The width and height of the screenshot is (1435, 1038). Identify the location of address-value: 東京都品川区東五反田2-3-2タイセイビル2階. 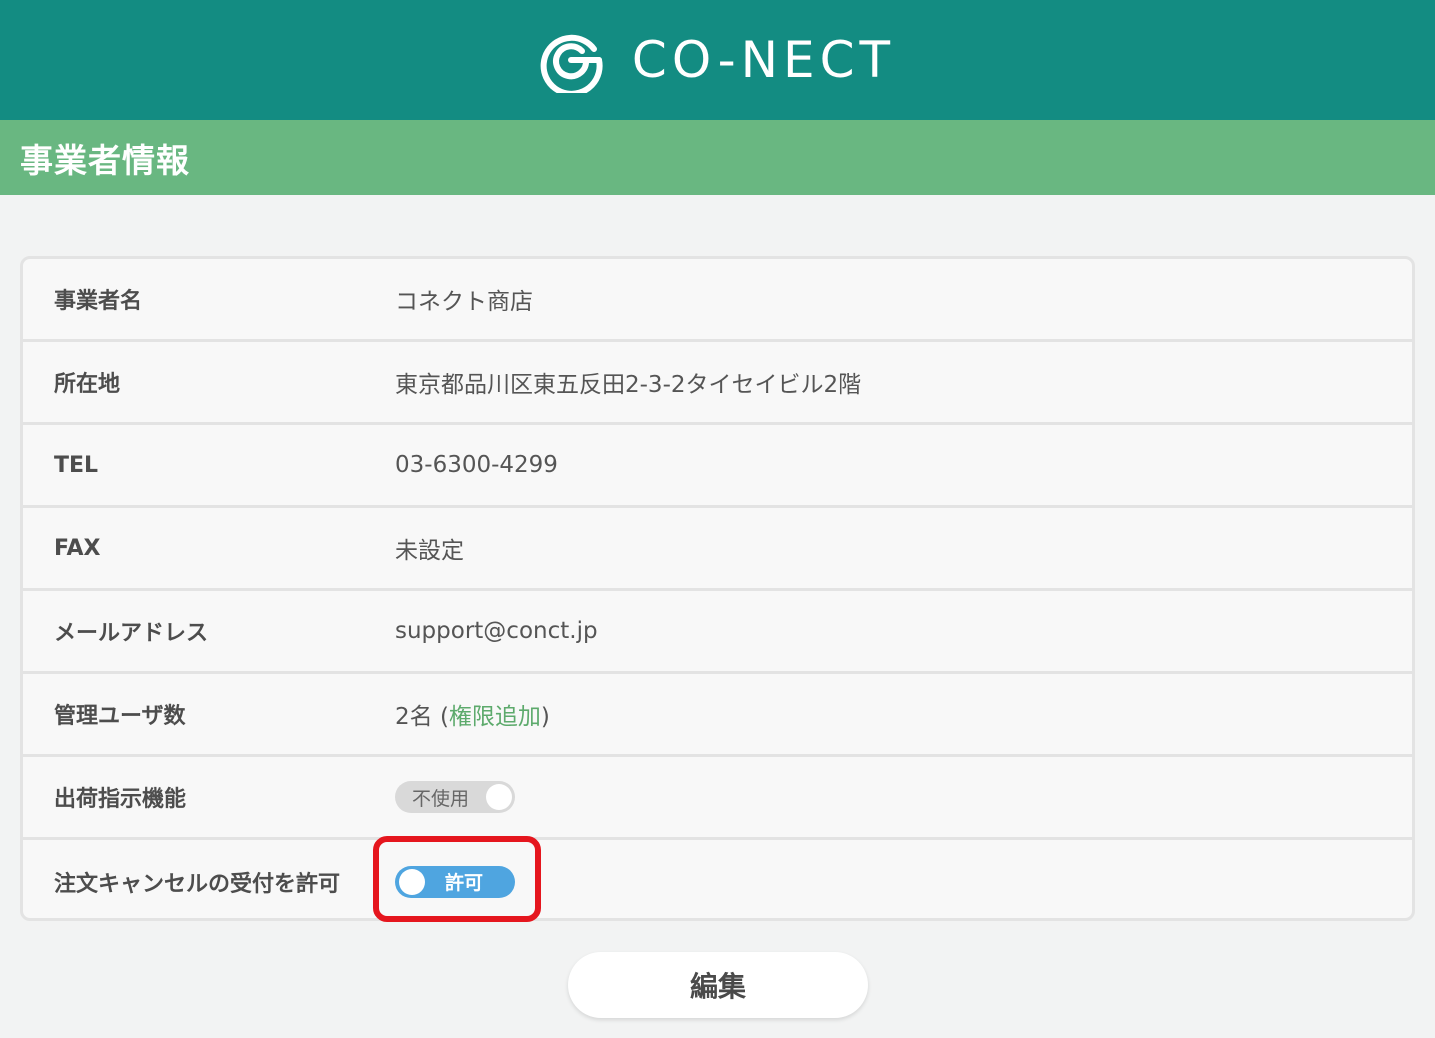
(628, 385).